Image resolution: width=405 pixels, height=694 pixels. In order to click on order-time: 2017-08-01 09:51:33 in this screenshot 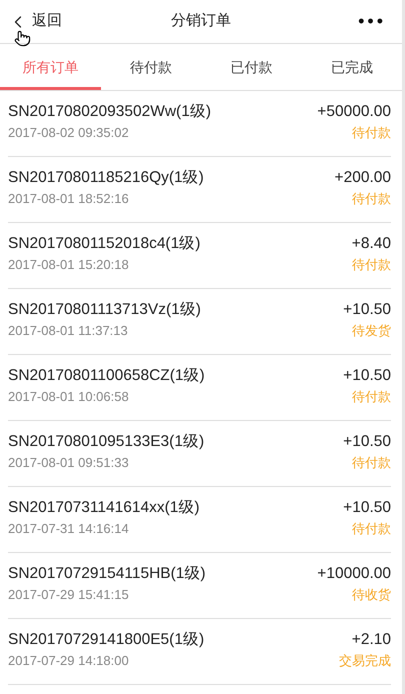, I will do `click(69, 463)`.